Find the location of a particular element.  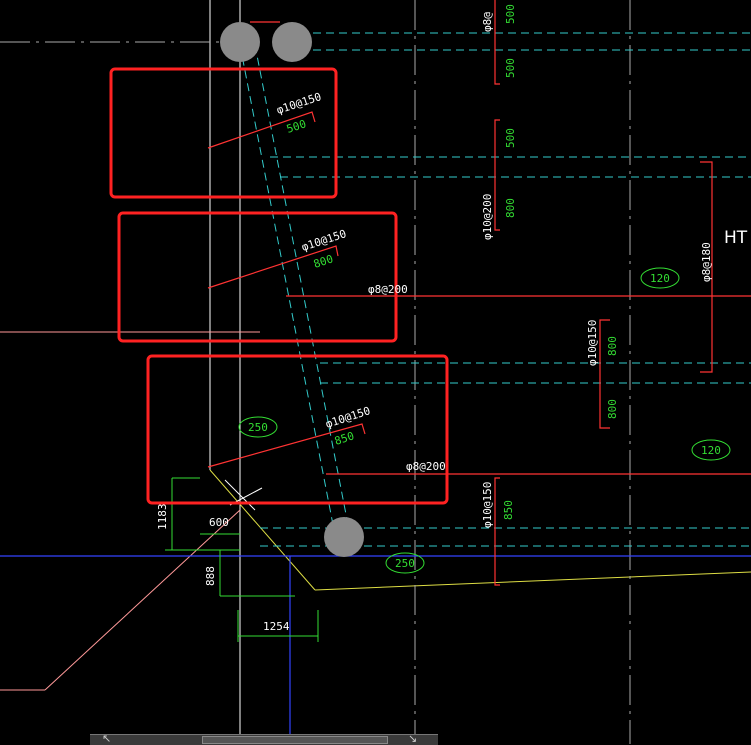

bottom-scrollbar: ↖ ↘ is located at coordinates (264, 738).